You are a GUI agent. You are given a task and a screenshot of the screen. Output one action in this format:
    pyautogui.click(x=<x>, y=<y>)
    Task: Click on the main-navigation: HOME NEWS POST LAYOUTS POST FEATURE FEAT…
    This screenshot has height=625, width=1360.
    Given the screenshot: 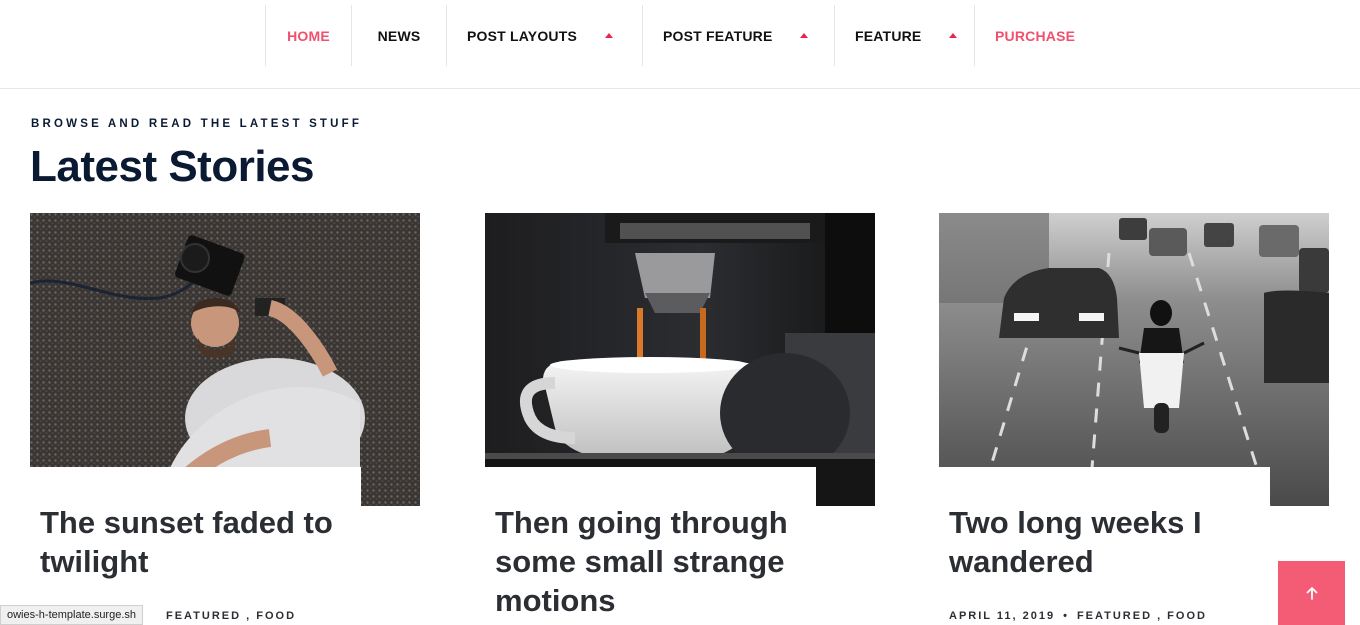 What is the action you would take?
    pyautogui.click(x=680, y=44)
    